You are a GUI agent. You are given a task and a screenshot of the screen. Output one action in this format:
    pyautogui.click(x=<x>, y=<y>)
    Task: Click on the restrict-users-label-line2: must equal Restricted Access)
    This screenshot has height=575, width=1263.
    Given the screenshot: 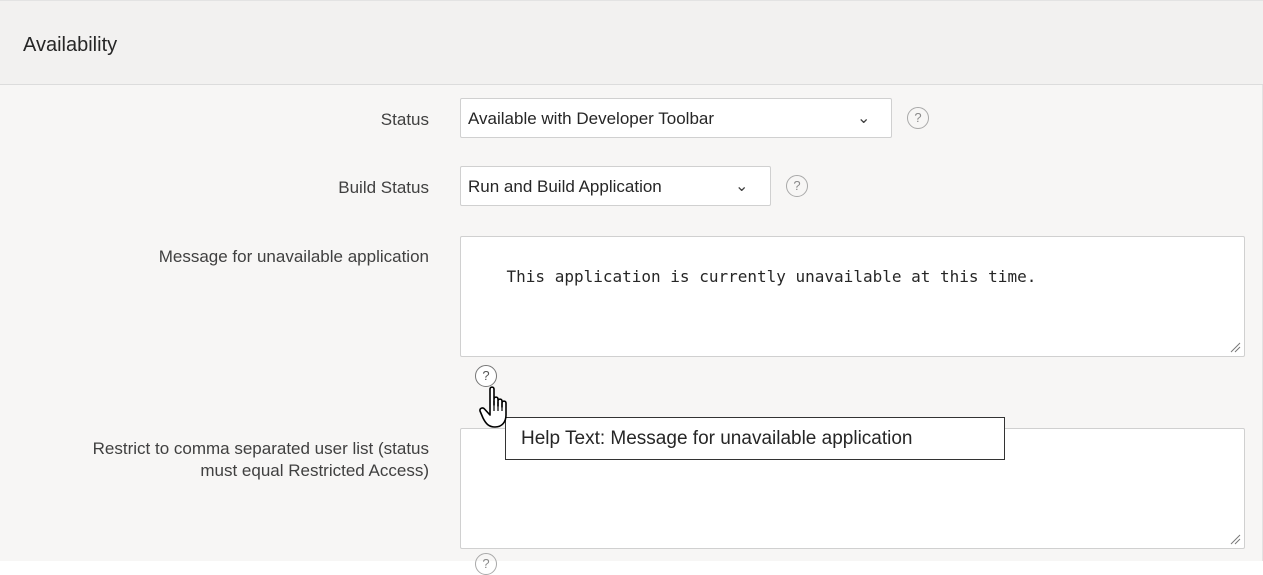 What is the action you would take?
    pyautogui.click(x=314, y=470)
    